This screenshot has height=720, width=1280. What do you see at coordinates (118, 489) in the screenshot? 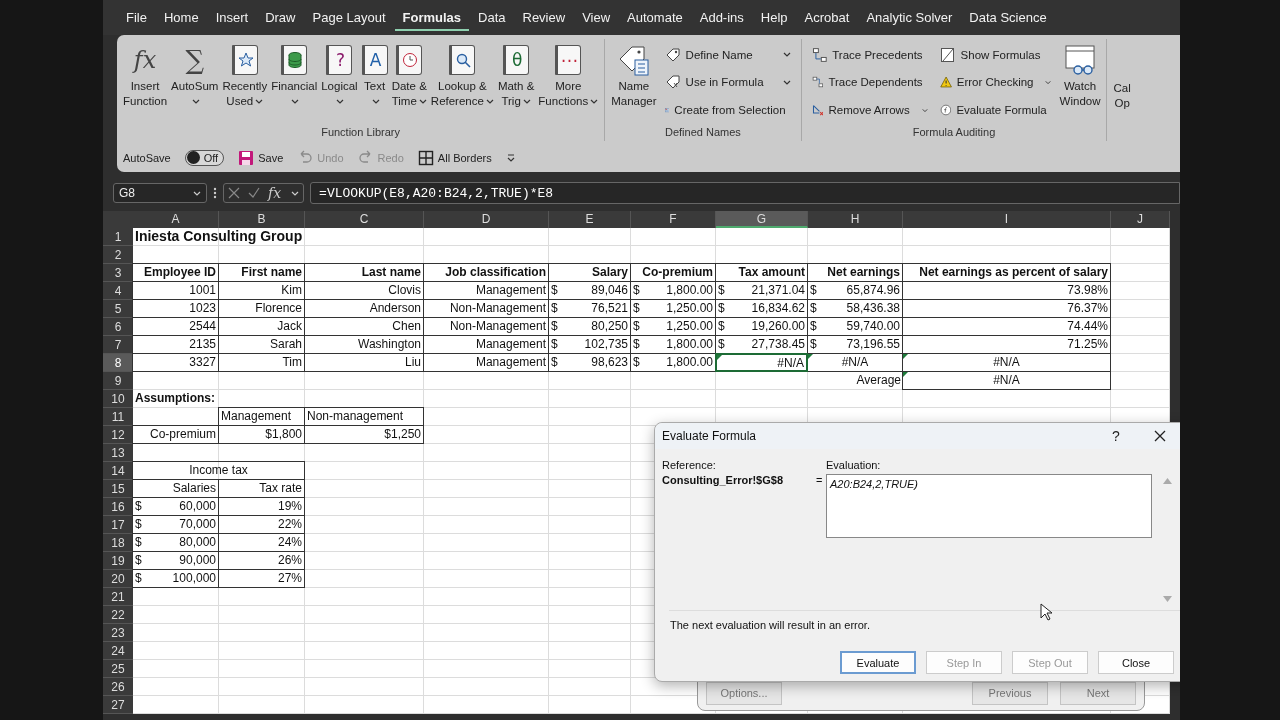
I see `row-header: 15` at bounding box center [118, 489].